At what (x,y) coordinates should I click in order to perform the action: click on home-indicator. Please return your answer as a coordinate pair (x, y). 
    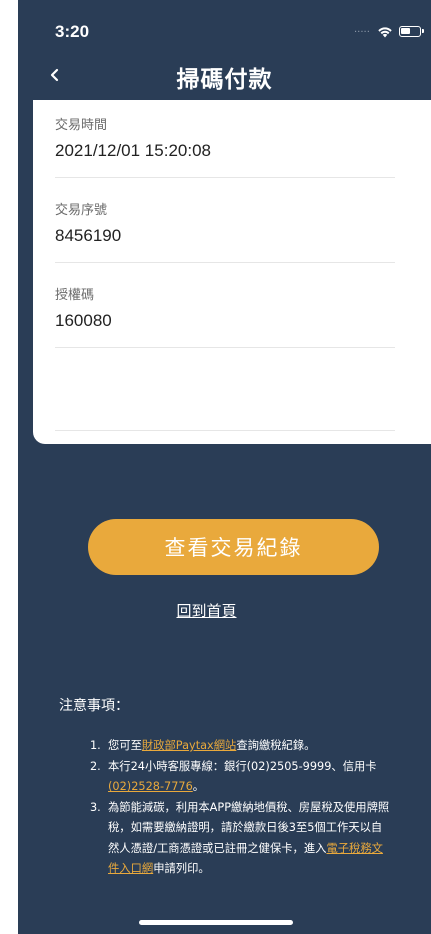
    Looking at the image, I should click on (216, 922).